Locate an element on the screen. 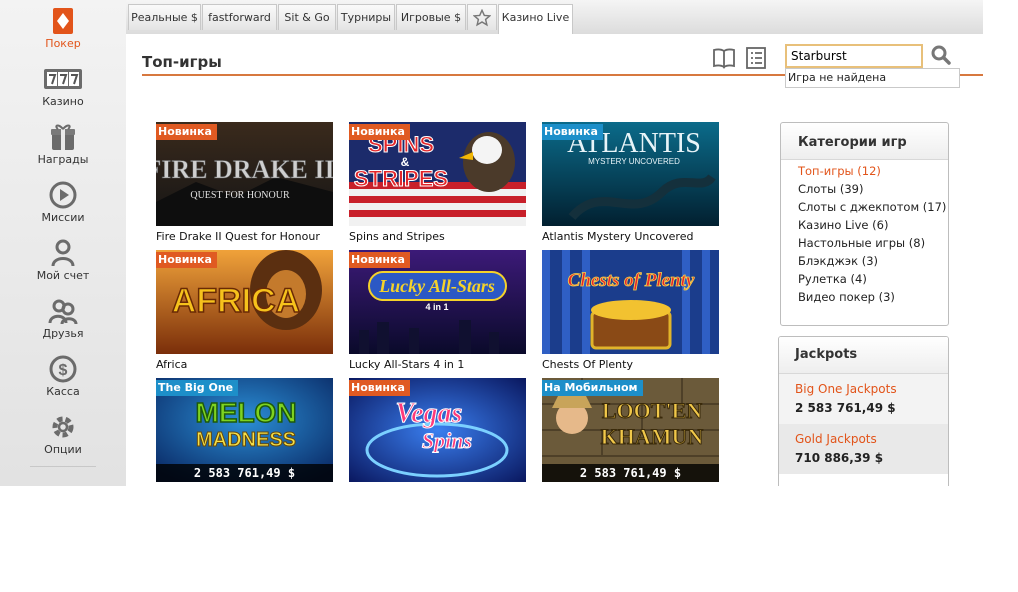  sidebar-item-label: Мой счет is located at coordinates (63, 275).